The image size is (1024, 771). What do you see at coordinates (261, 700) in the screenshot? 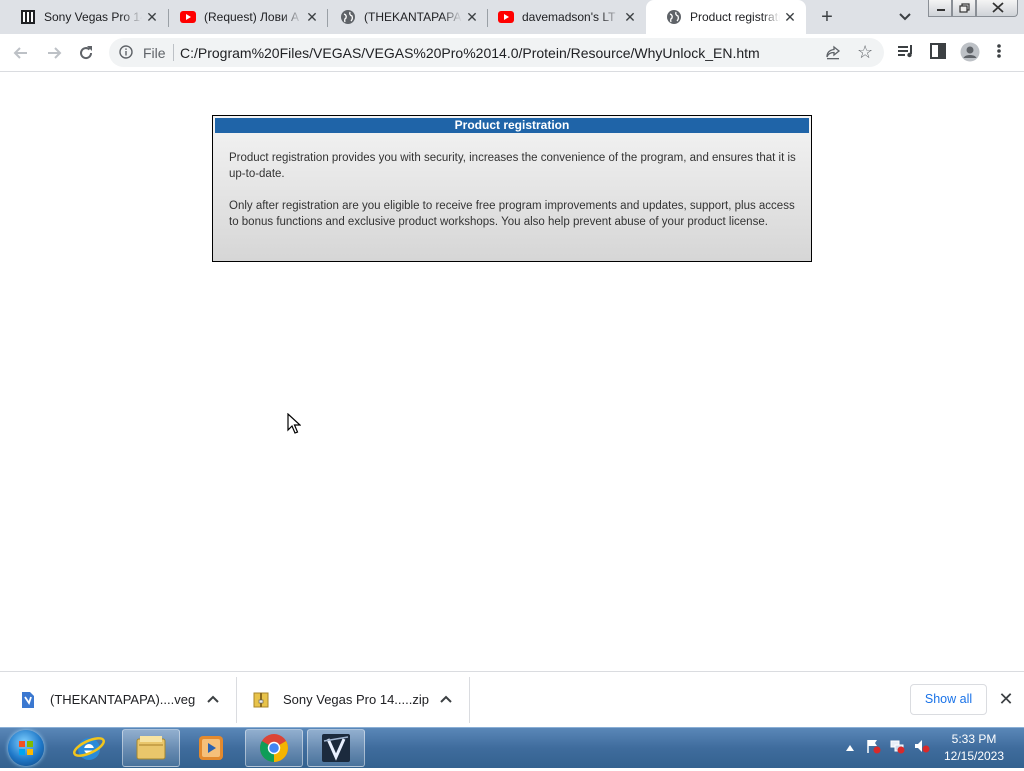
I see `zip-archive-icon` at bounding box center [261, 700].